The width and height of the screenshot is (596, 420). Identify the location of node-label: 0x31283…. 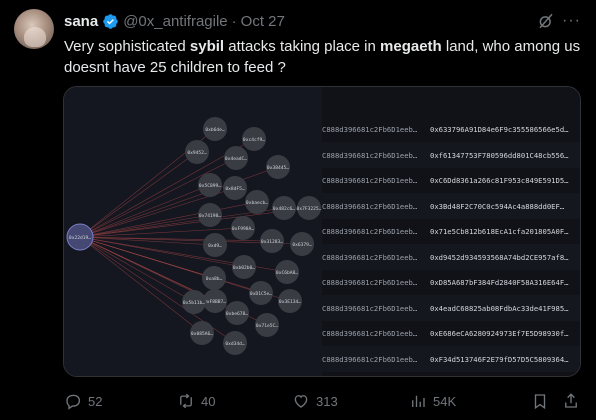
(272, 242).